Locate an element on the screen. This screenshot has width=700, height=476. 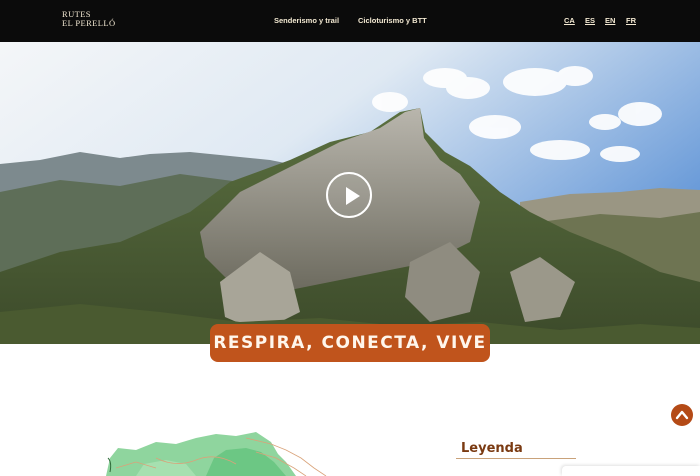
legend-panel is located at coordinates (631, 471).